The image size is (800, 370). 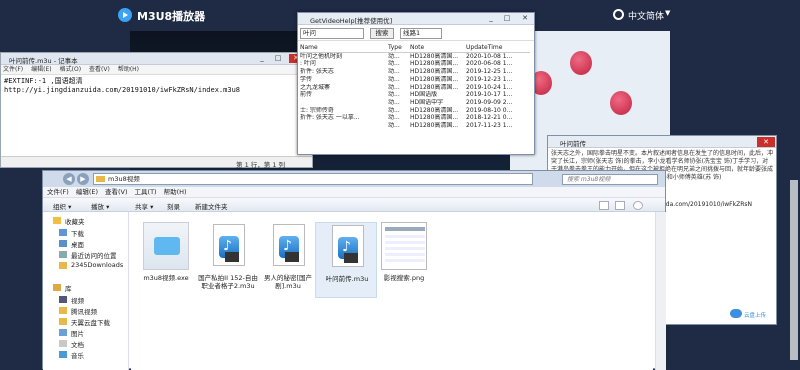 I want to click on nav-item-recent: 最近访问的位置, so click(x=94, y=255).